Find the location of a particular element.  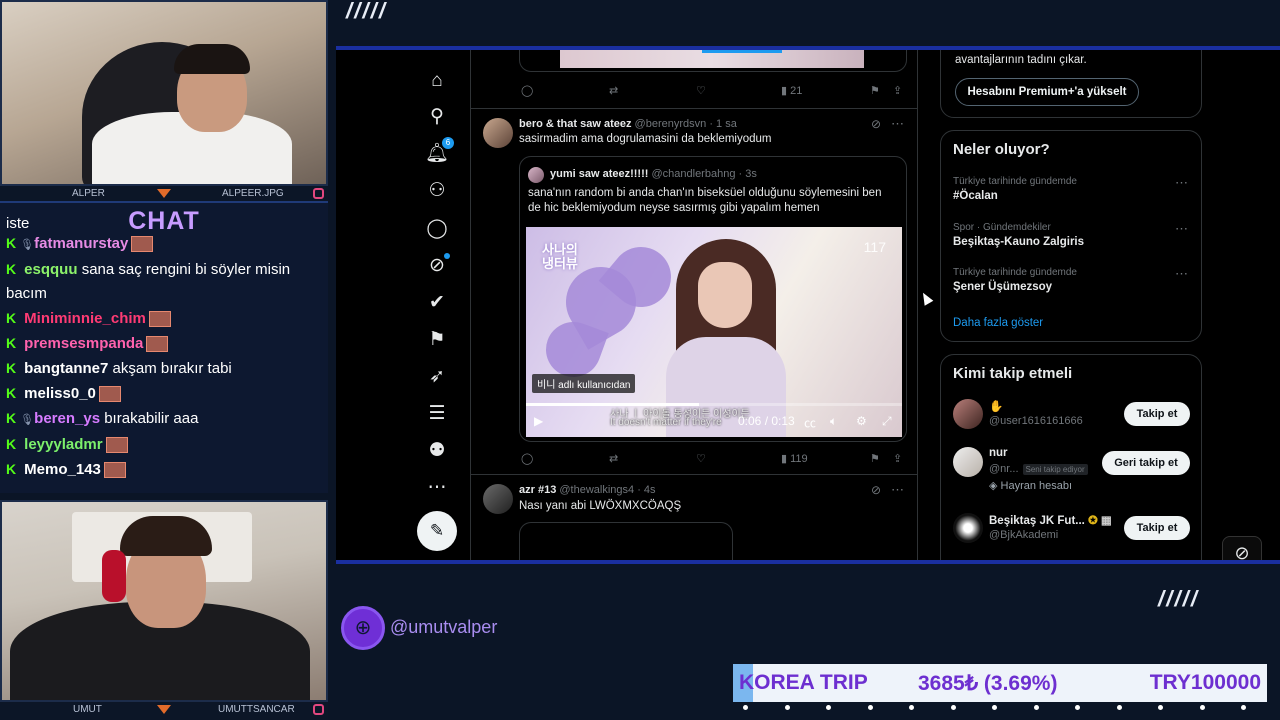

fullscreen-icon: ⤢ is located at coordinates (887, 421).